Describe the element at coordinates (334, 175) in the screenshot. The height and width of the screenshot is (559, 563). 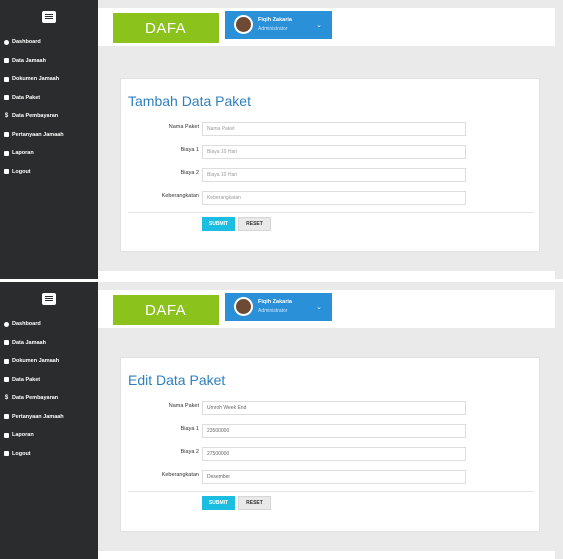
I see `biaya-2-input: Biaya 10 Hari` at that location.